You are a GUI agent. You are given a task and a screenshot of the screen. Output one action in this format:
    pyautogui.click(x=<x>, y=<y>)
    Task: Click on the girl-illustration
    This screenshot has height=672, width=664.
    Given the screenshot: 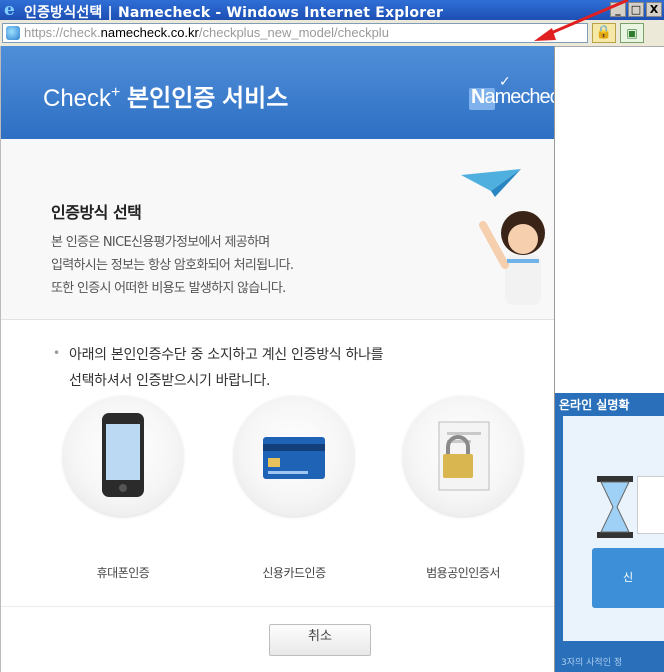 What is the action you would take?
    pyautogui.click(x=512, y=258)
    